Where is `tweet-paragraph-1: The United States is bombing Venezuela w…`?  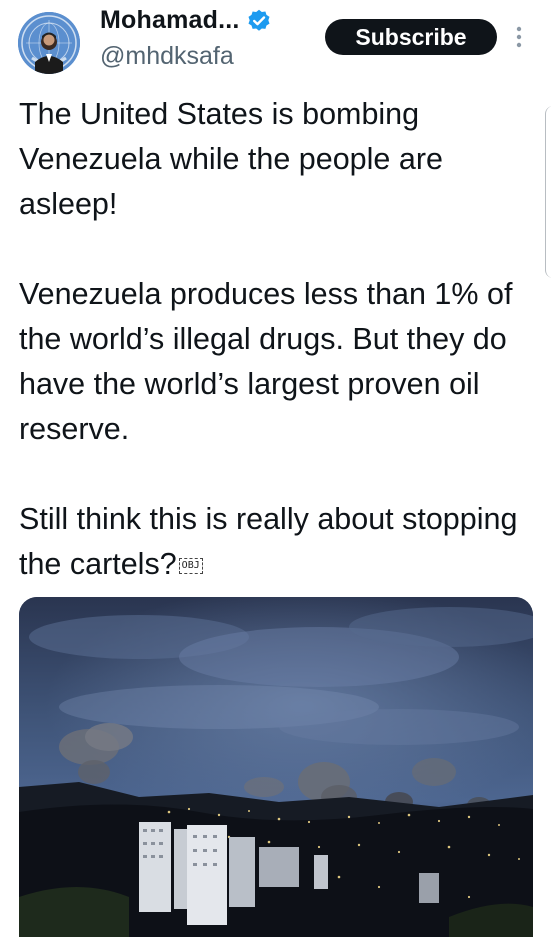 tweet-paragraph-1: The United States is bombing Venezuela w… is located at coordinates (231, 159).